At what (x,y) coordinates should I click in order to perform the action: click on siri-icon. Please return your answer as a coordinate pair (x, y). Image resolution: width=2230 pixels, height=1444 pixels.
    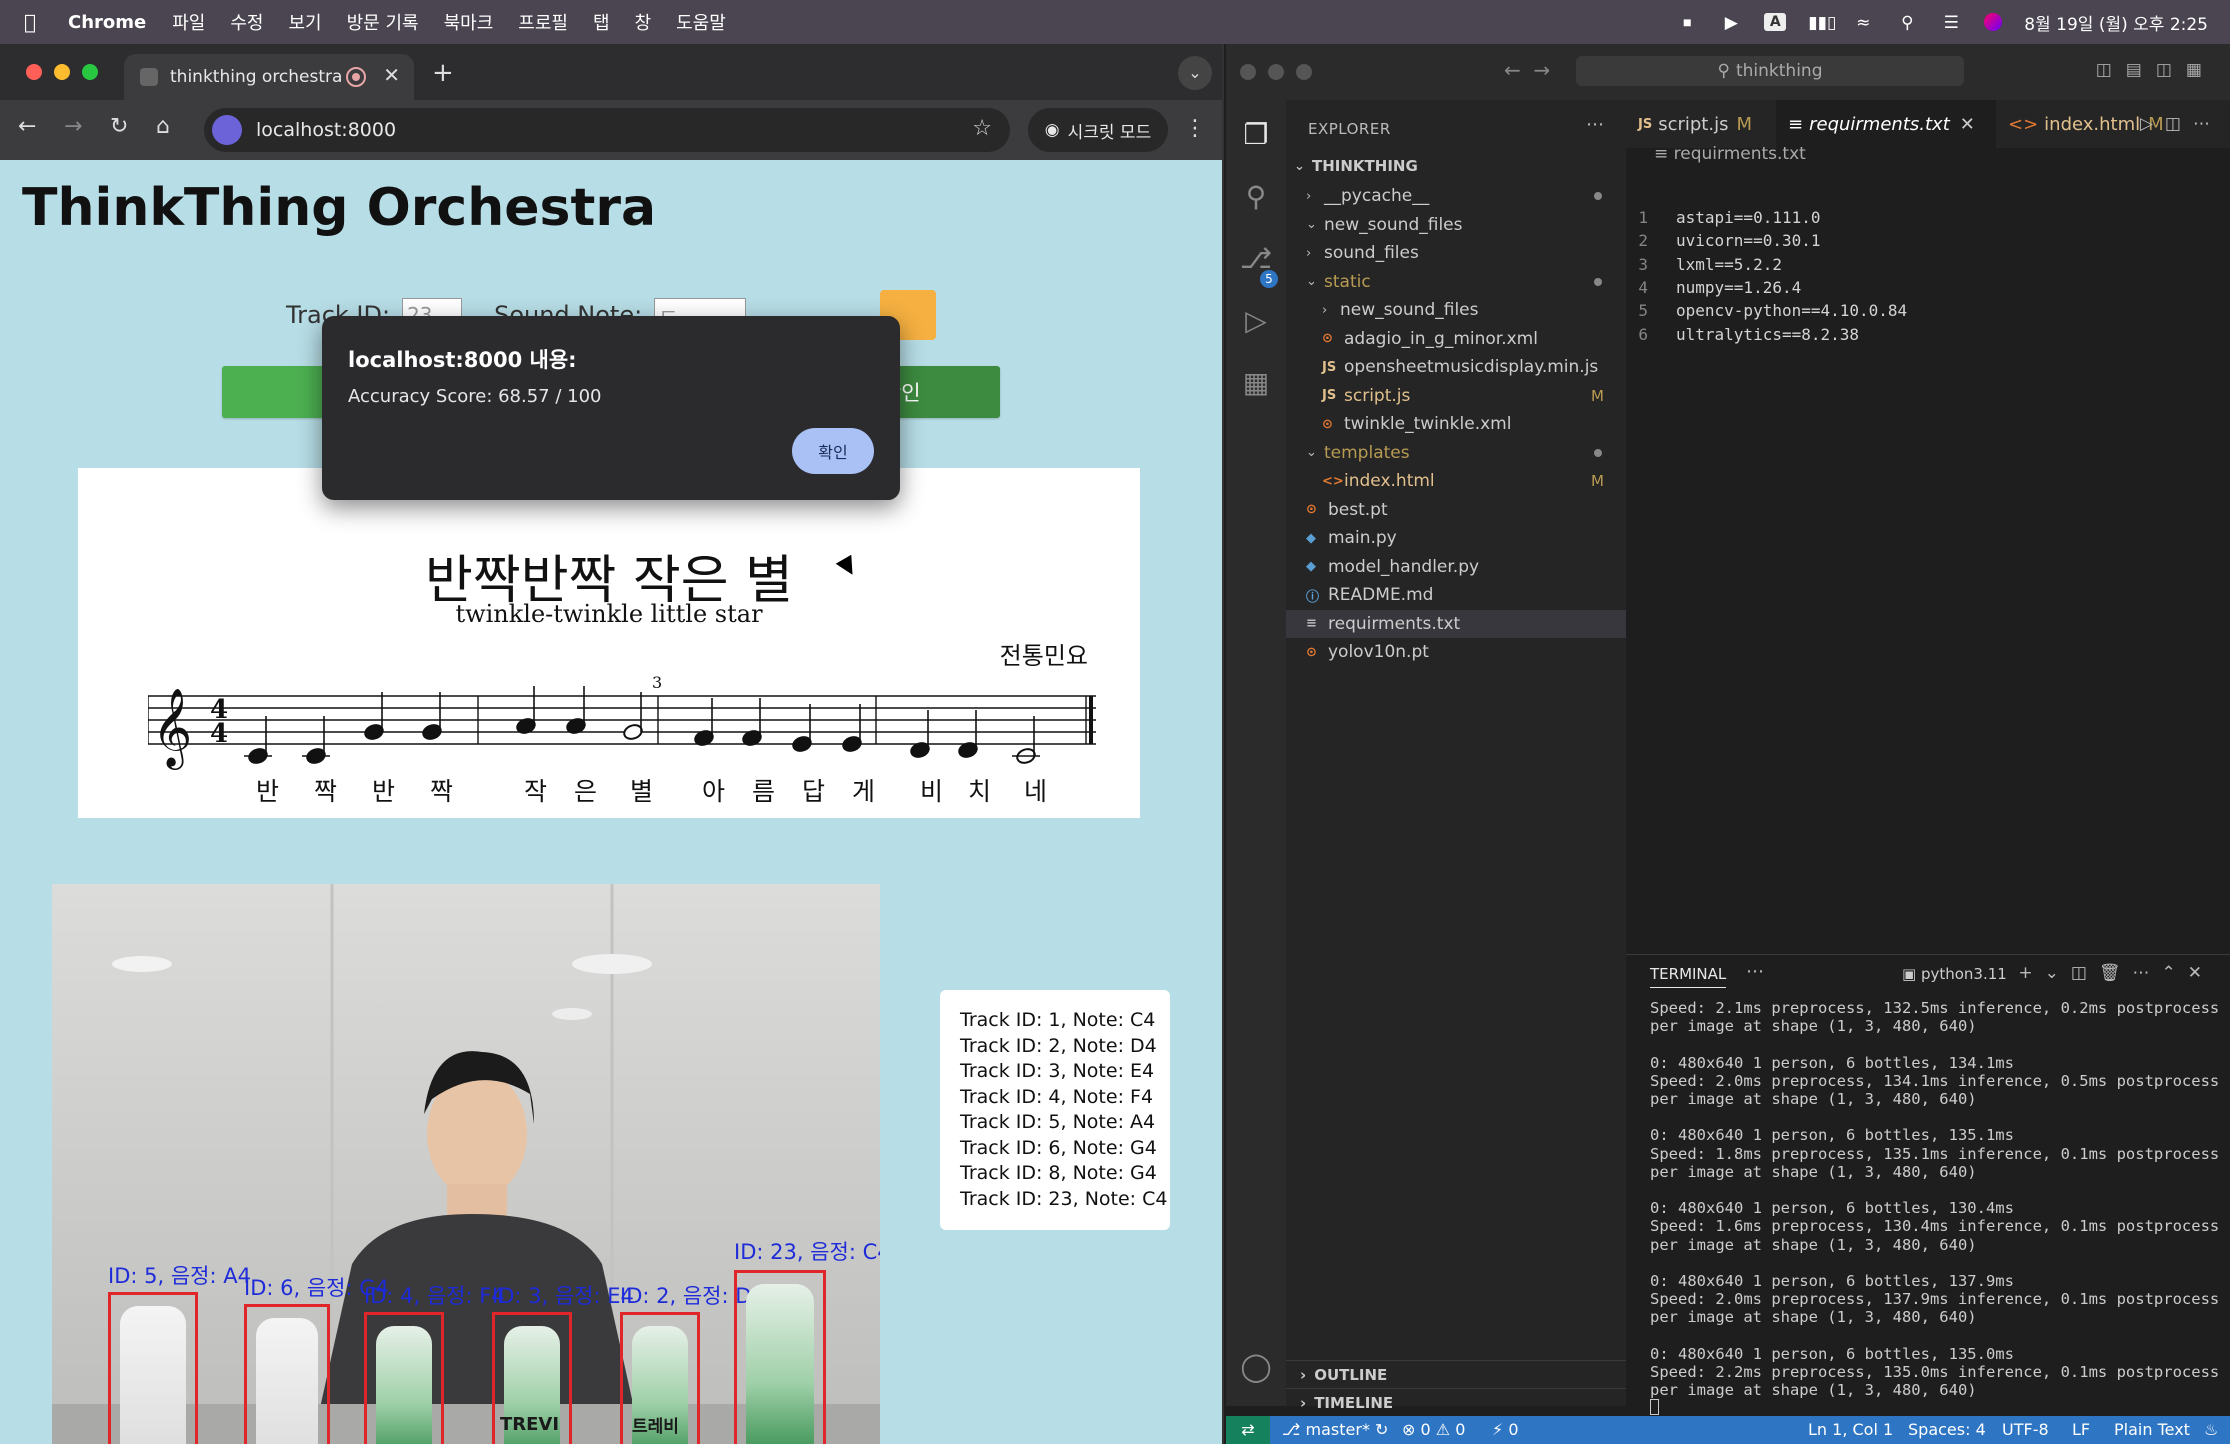
    Looking at the image, I should click on (1993, 22).